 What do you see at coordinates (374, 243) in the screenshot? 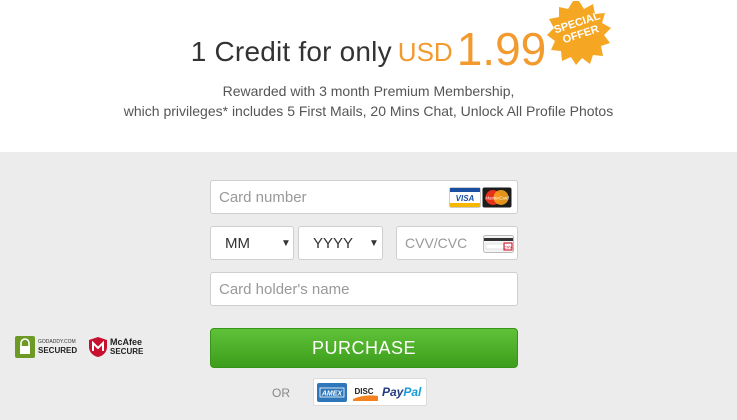
I see `year-caret-icon: ▼` at bounding box center [374, 243].